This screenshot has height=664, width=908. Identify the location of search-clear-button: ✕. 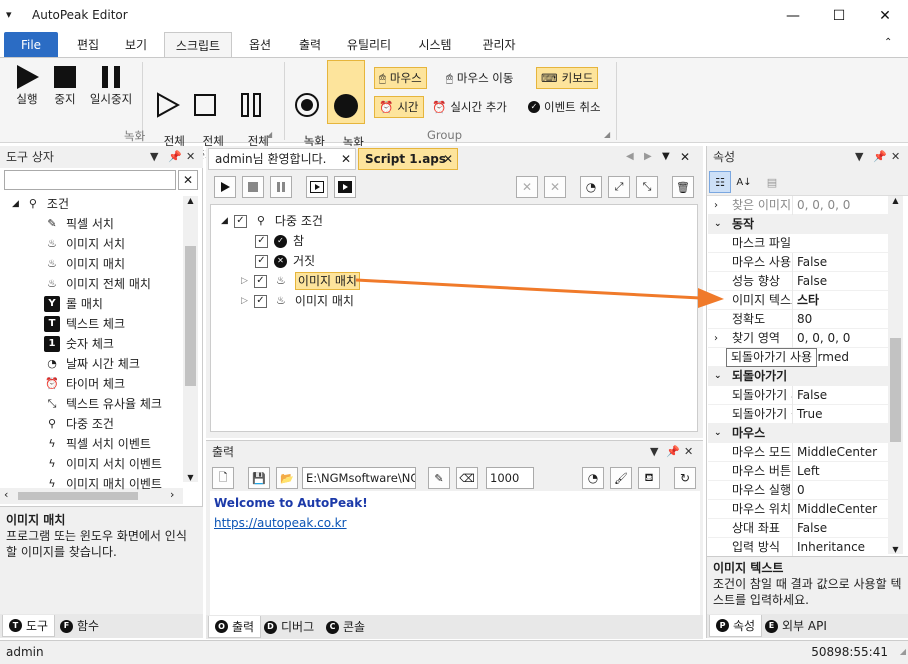
(188, 180).